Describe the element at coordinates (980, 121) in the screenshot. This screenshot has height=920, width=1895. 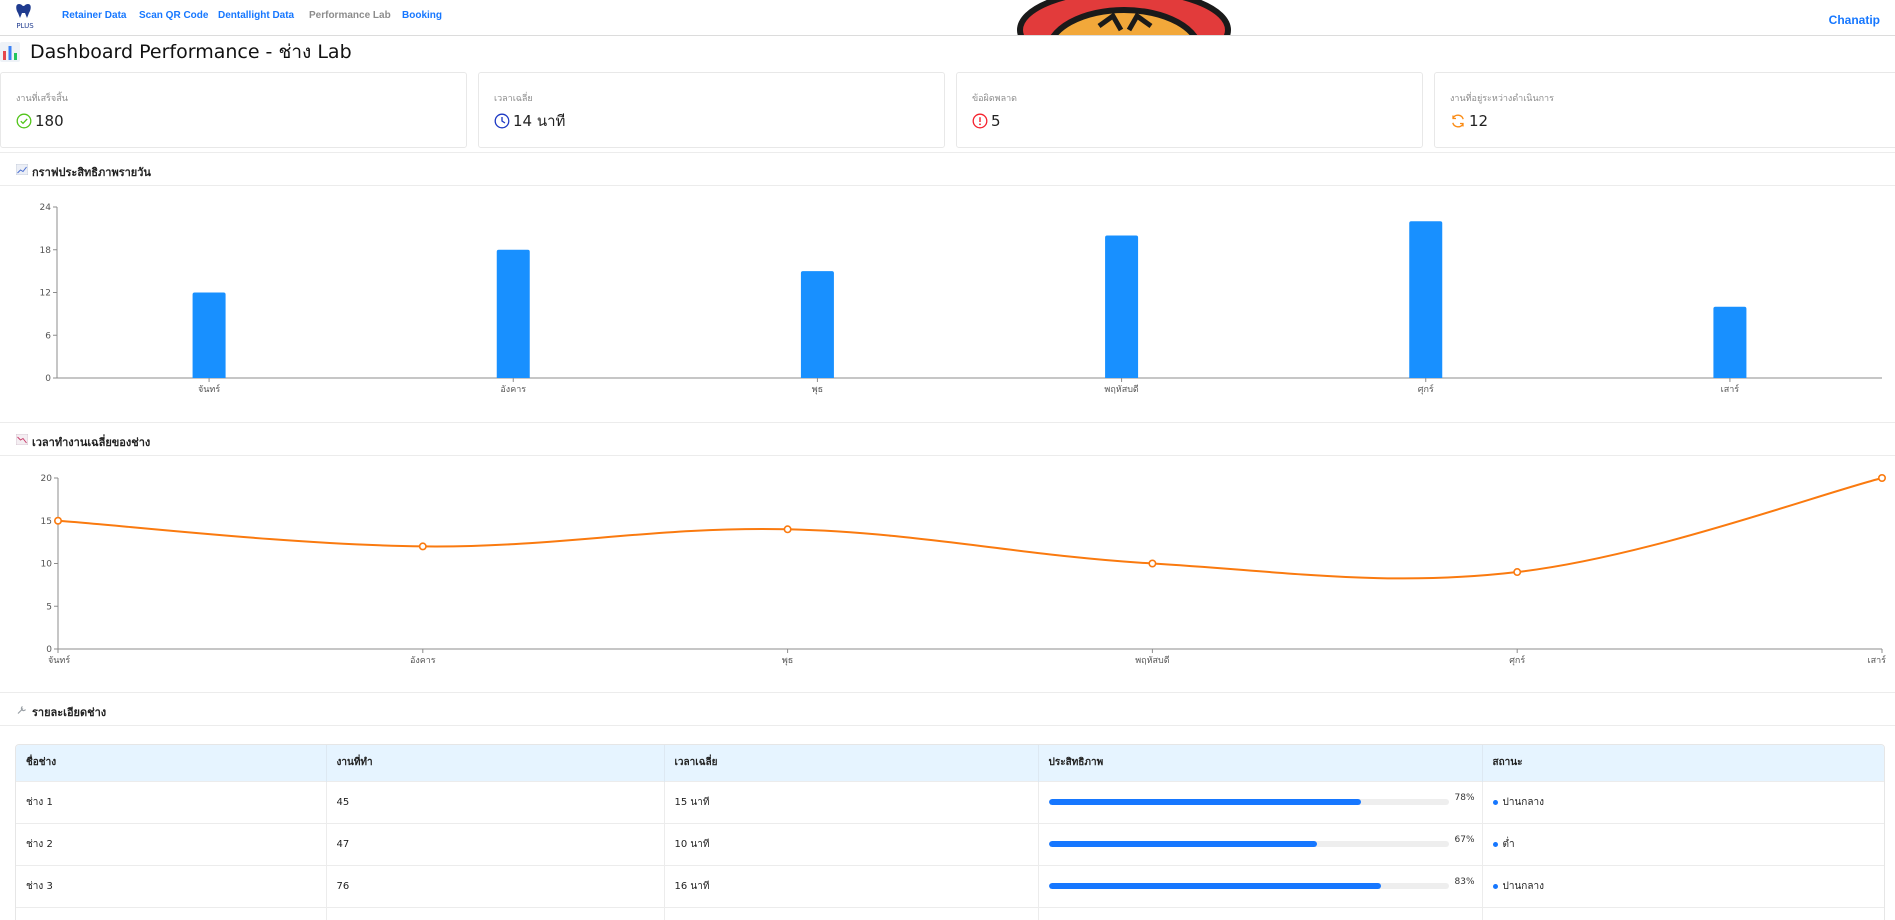
I see `exclamation-circle-icon` at that location.